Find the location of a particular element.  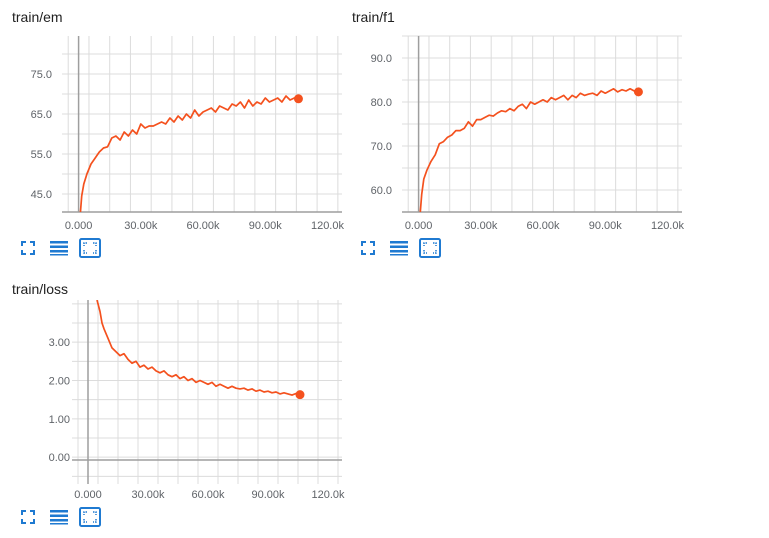

y-tick-label: 0.00 is located at coordinates (59, 458).